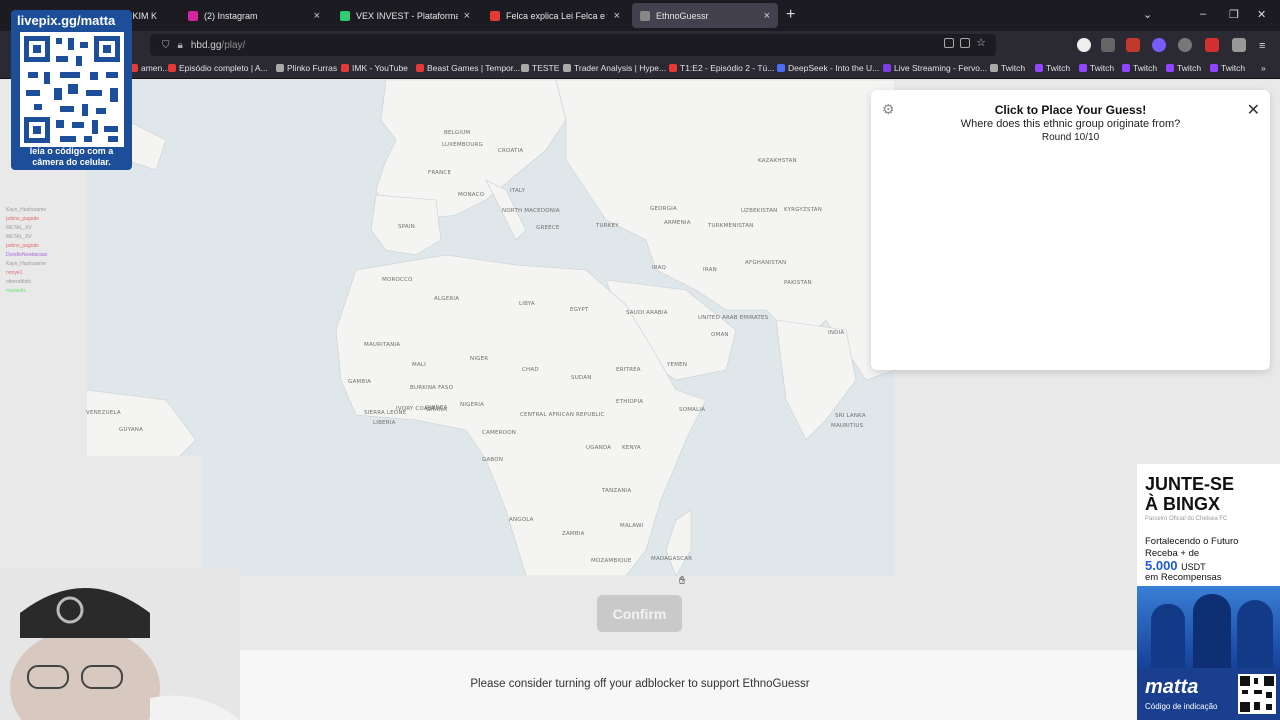  Describe the element at coordinates (397, 280) in the screenshot. I see `map-country-label: MOROCCO` at that location.